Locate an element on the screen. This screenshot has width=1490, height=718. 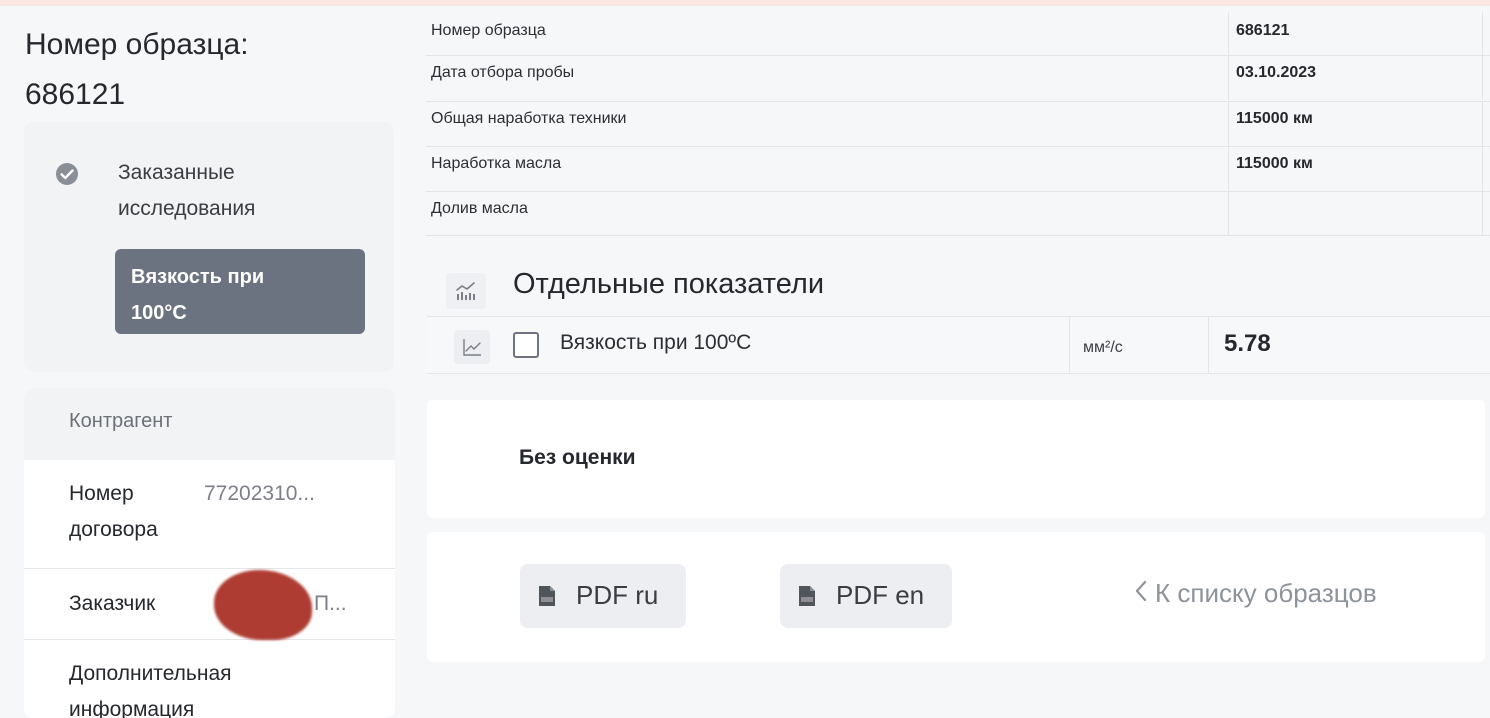
extra-info-row: Дополнительная информация is located at coordinates (209, 679).